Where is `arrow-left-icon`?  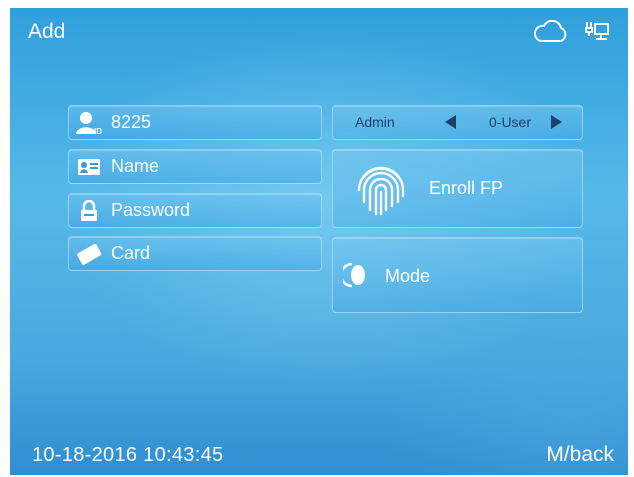 arrow-left-icon is located at coordinates (450, 122).